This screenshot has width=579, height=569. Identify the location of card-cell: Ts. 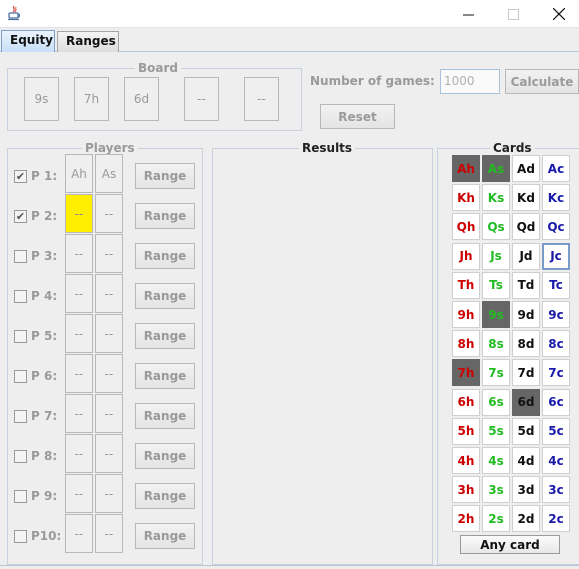
(496, 285).